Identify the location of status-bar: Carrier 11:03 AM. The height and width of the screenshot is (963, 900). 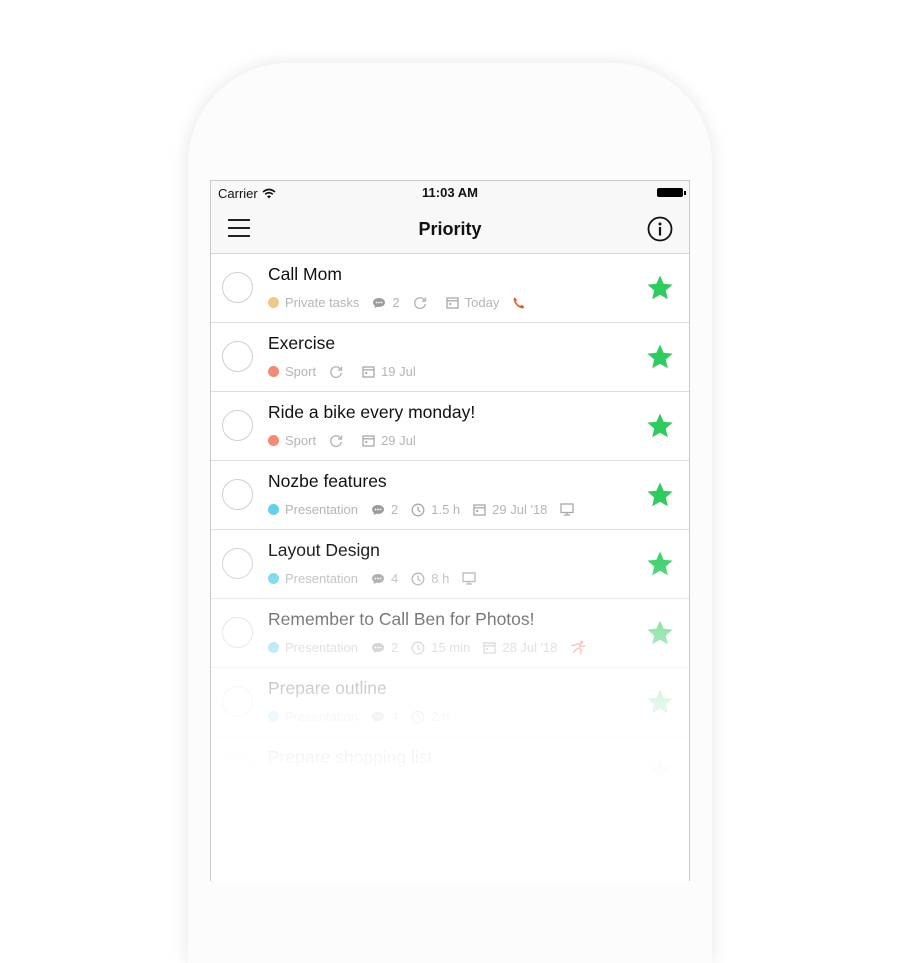
(450, 193).